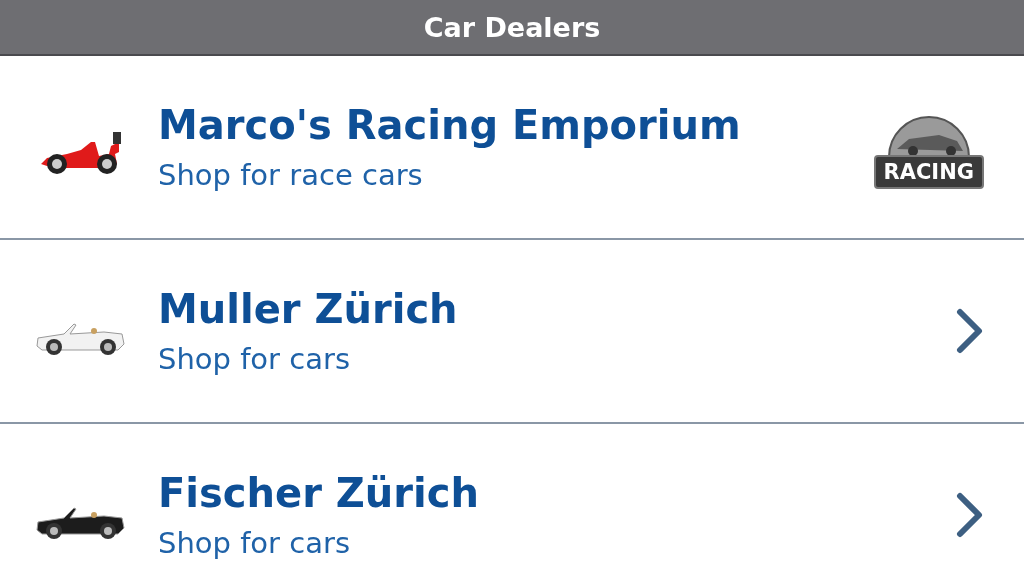 This screenshot has width=1024, height=576. What do you see at coordinates (308, 309) in the screenshot?
I see `dealer-name: Muller Zürich` at bounding box center [308, 309].